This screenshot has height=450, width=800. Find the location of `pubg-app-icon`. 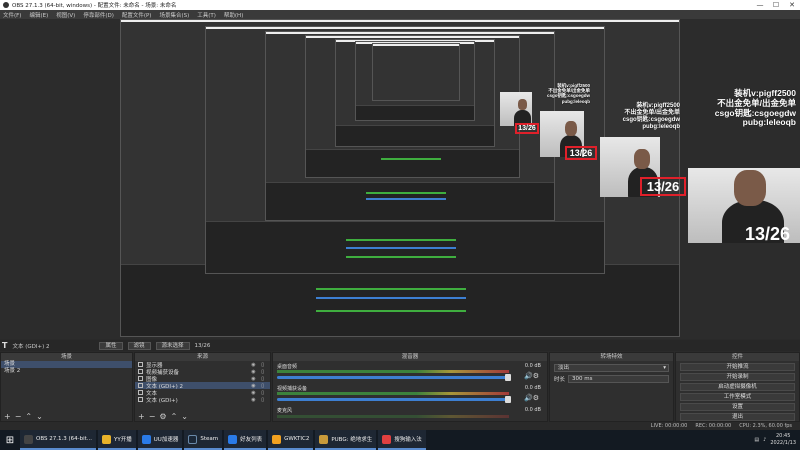

pubg-app-icon is located at coordinates (324, 439).